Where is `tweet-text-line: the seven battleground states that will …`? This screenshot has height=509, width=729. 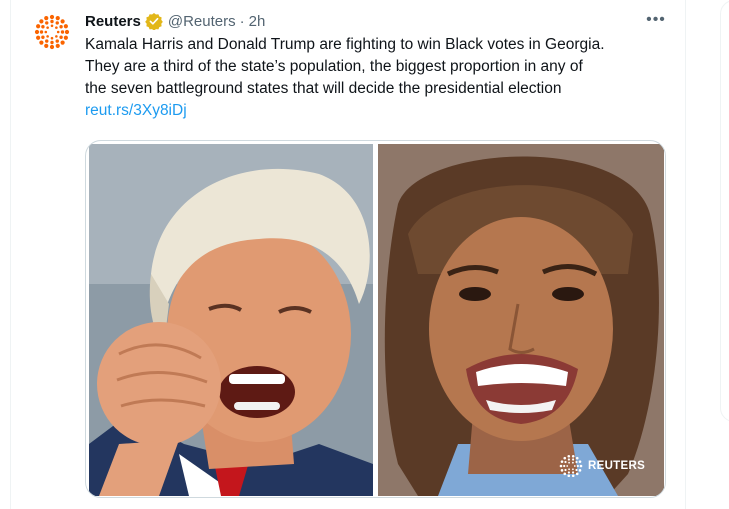
tweet-text-line: the seven battleground states that will … is located at coordinates (323, 88).